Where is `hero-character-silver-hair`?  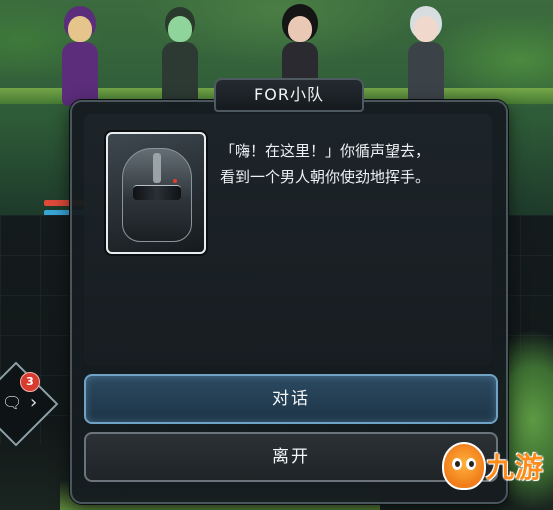
hero-character-silver-hair is located at coordinates (426, 62).